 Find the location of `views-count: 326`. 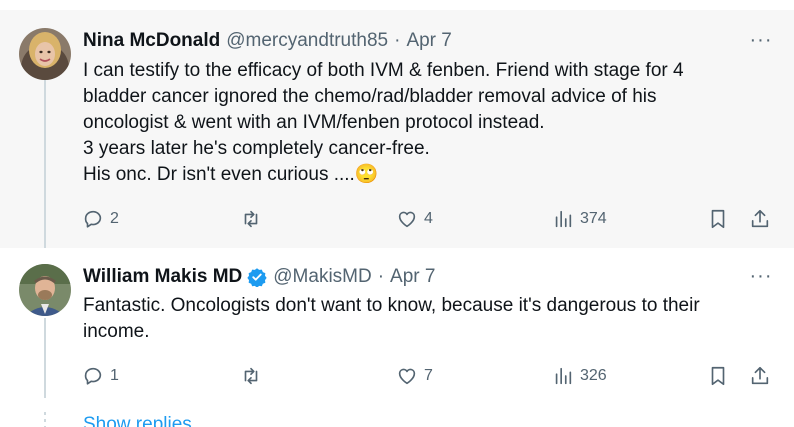

views-count: 326 is located at coordinates (593, 375).